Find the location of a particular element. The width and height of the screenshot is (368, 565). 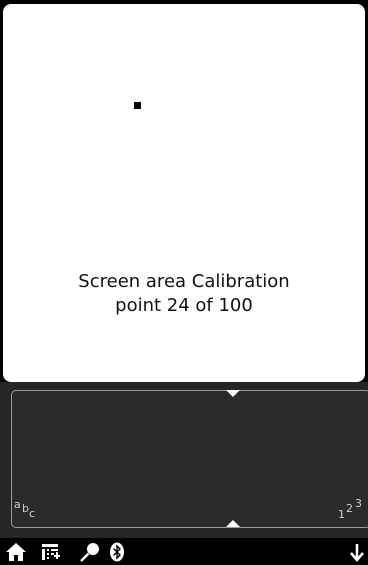

mode-digit-1: 1 is located at coordinates (341, 514).